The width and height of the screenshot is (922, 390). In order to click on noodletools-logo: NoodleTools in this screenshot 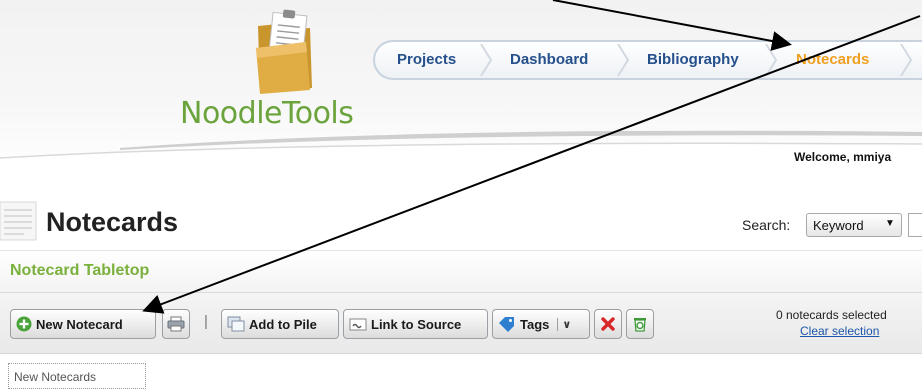, I will do `click(285, 70)`.